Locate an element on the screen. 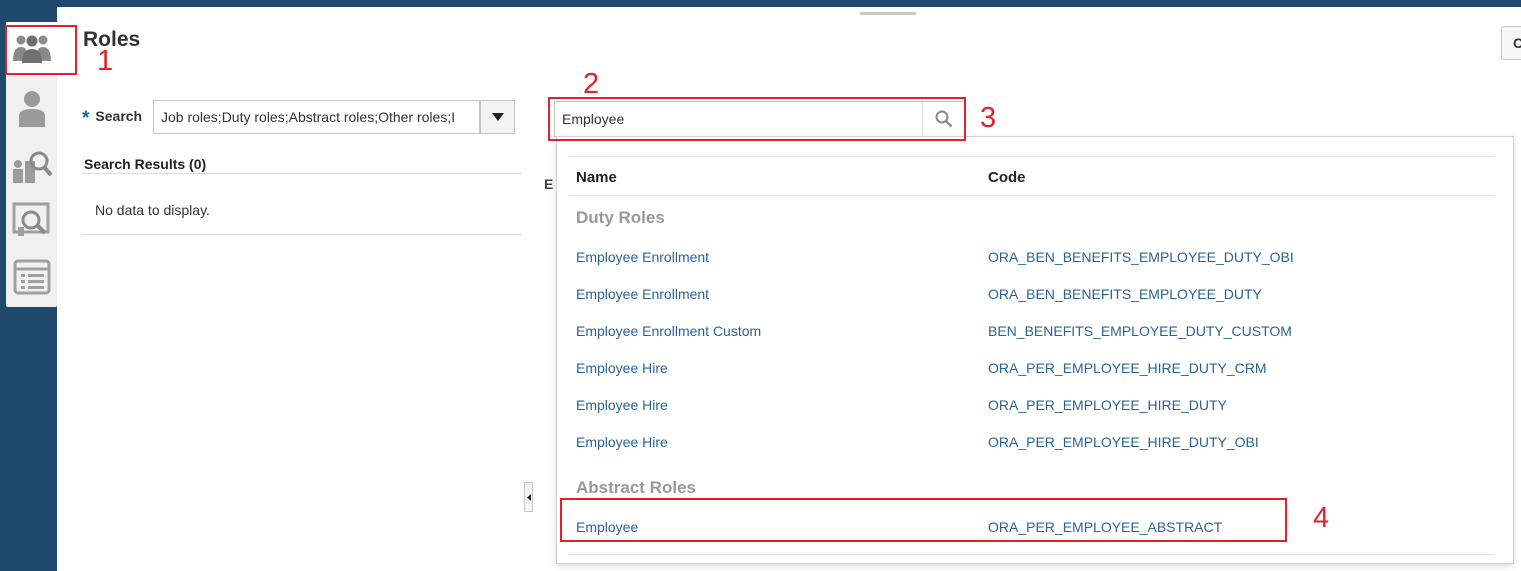 The height and width of the screenshot is (571, 1521). empty-message: No data to display. is located at coordinates (152, 210).